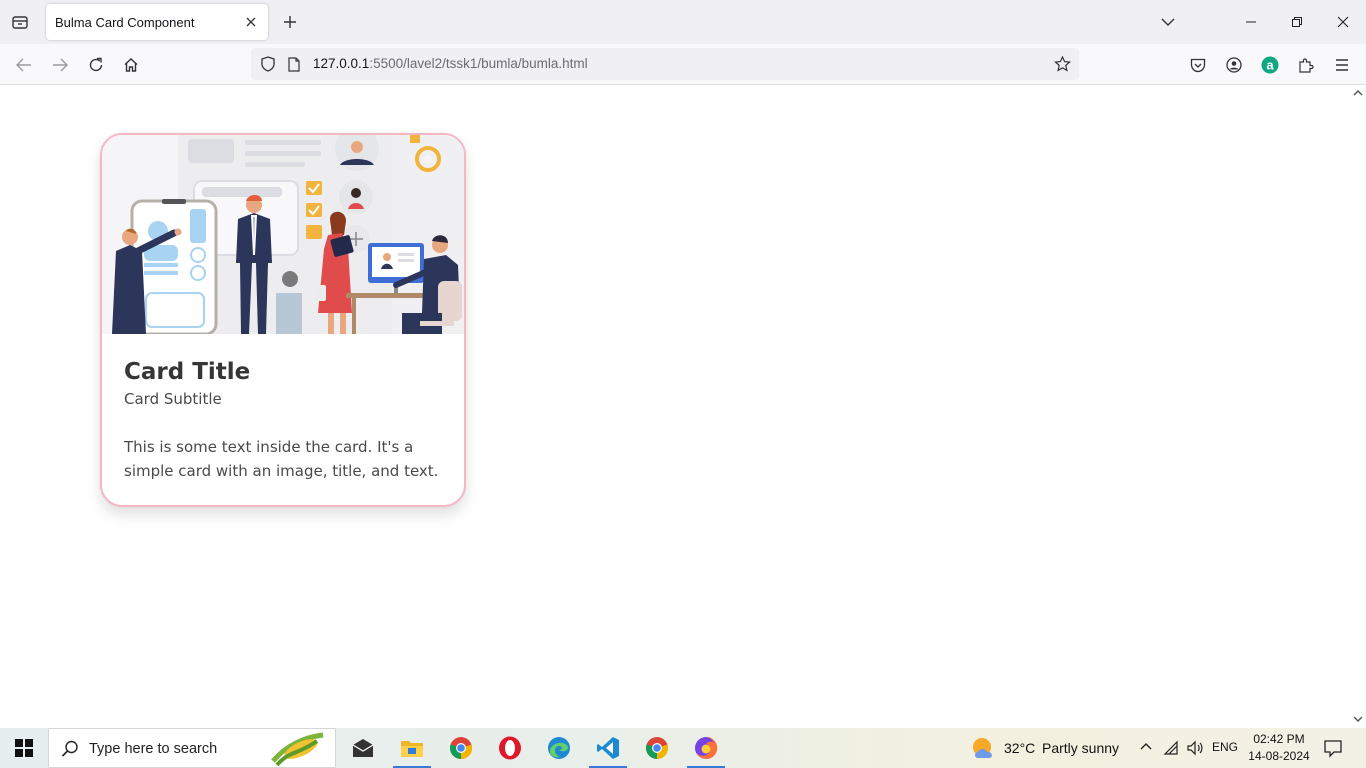 The width and height of the screenshot is (1366, 768). What do you see at coordinates (657, 748) in the screenshot?
I see `chrome-profile-icon` at bounding box center [657, 748].